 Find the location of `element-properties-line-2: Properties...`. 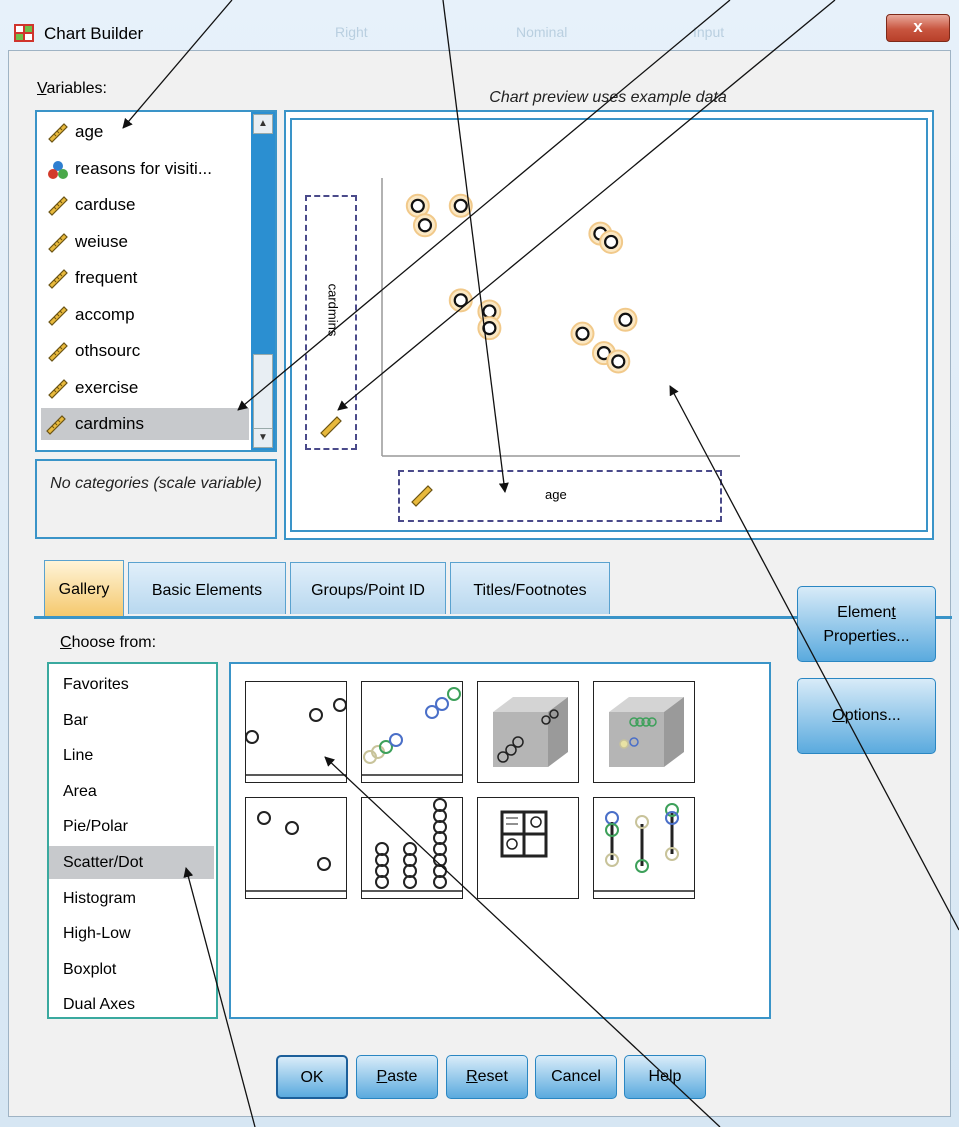

element-properties-line-2: Properties... is located at coordinates (866, 636).